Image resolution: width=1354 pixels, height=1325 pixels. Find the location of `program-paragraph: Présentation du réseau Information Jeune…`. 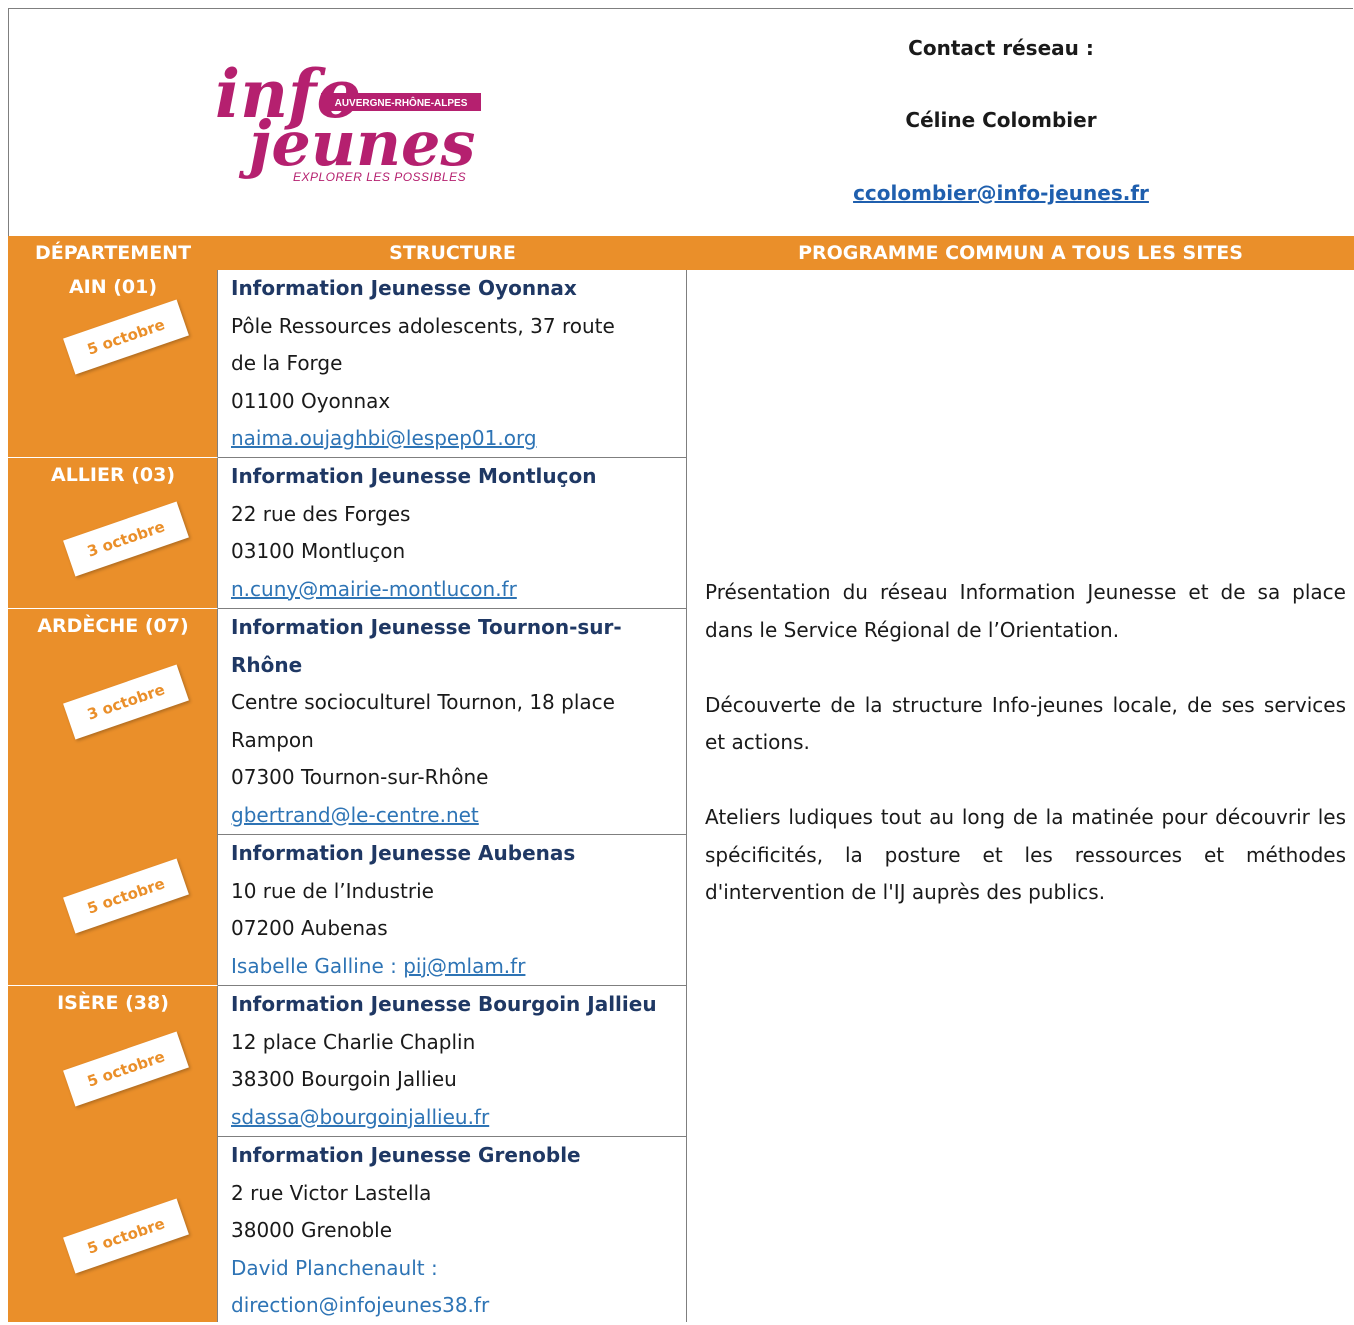

program-paragraph: Présentation du réseau Information Jeune… is located at coordinates (1025, 611).